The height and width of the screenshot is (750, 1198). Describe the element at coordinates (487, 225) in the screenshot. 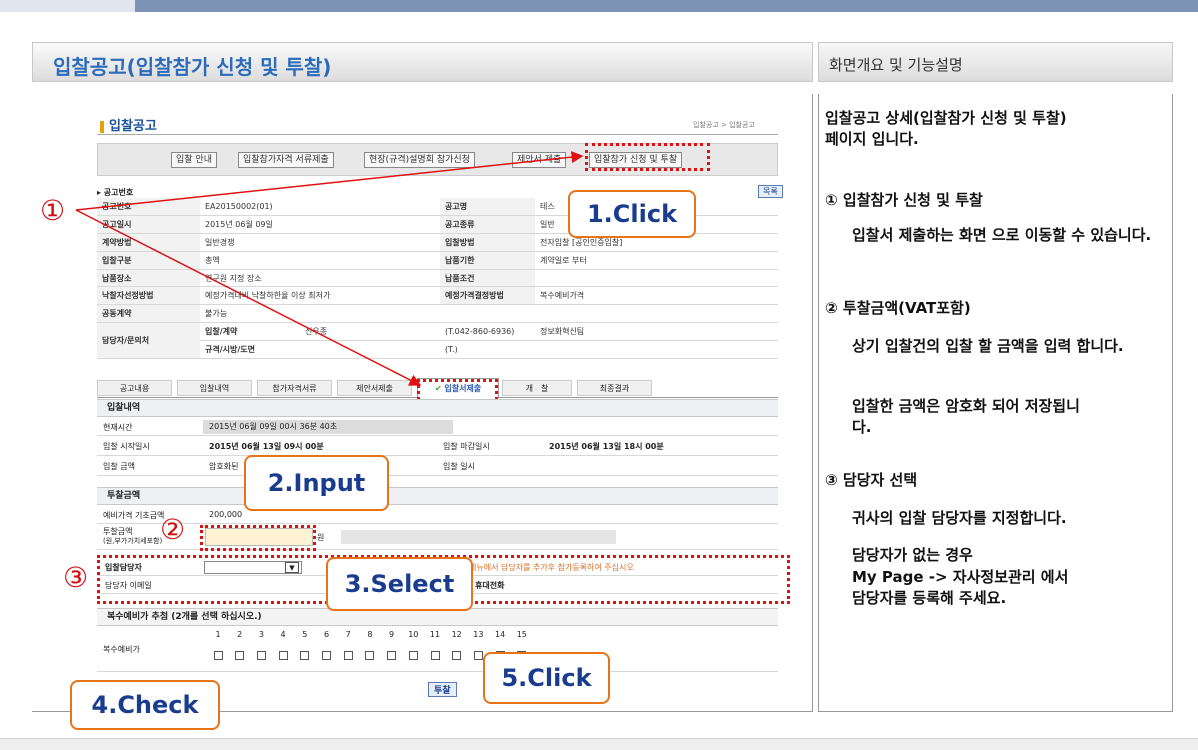

I see `info-key: 공고종류` at that location.